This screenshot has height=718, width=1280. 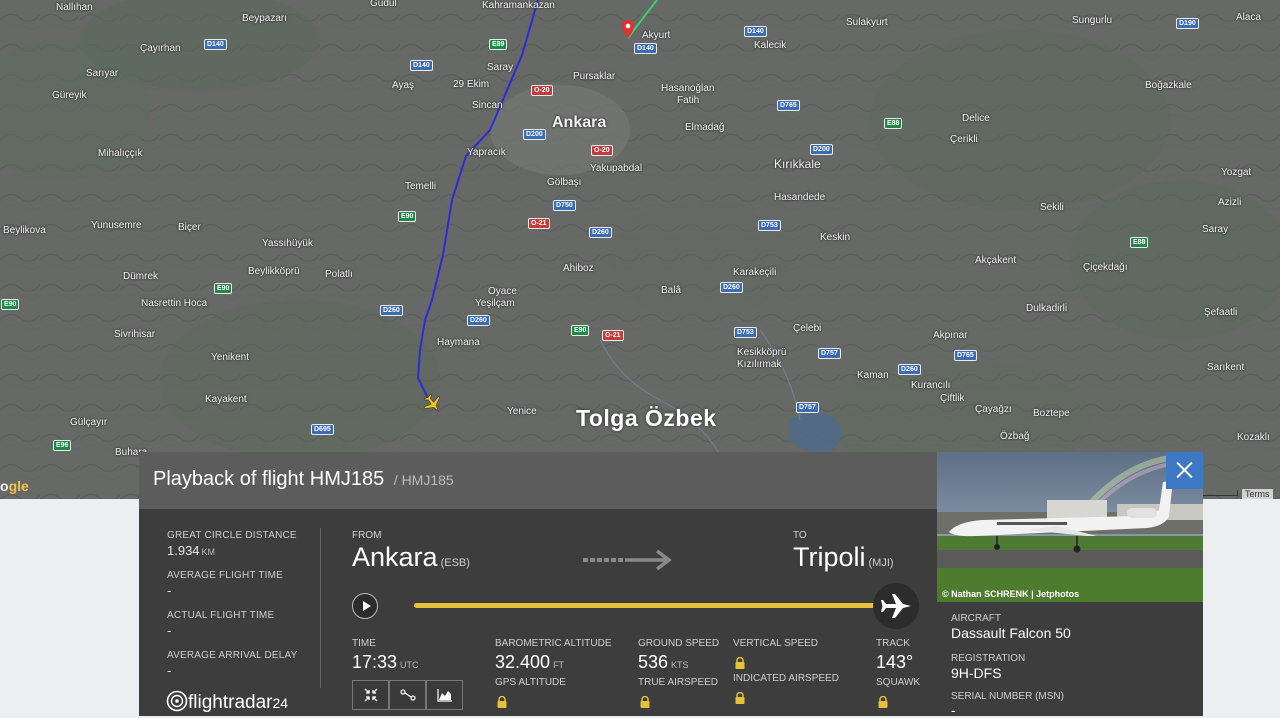 I want to click on place-label: Kızılırmak, so click(x=759, y=364).